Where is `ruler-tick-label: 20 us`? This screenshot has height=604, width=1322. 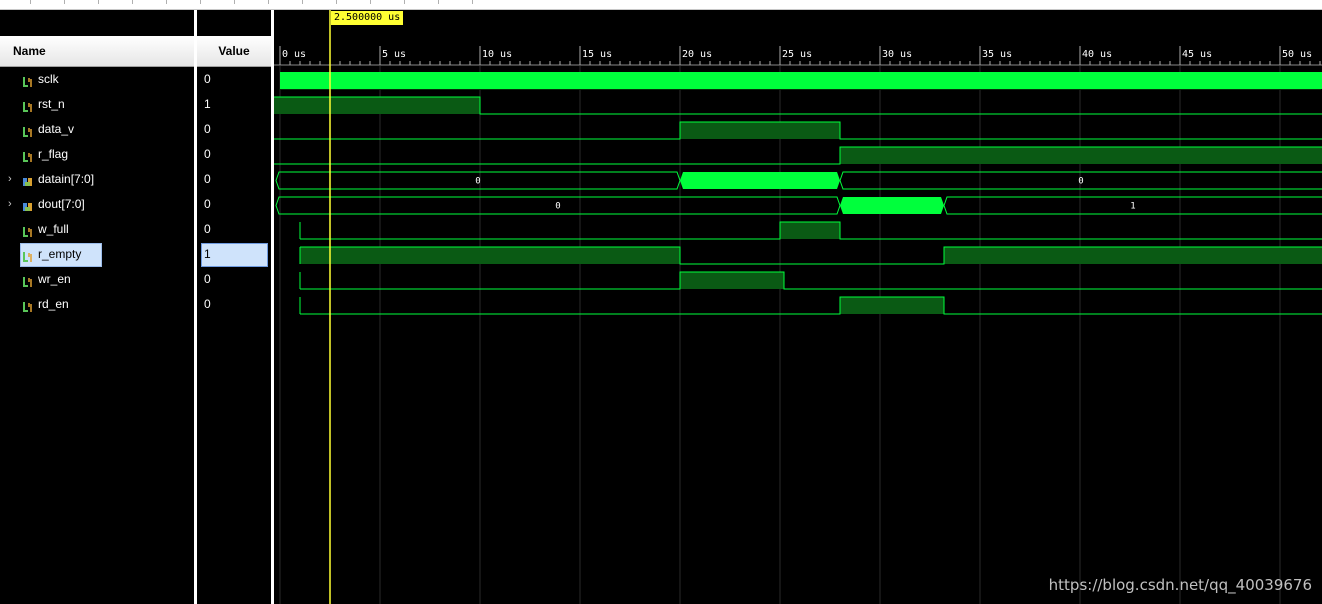 ruler-tick-label: 20 us is located at coordinates (697, 54).